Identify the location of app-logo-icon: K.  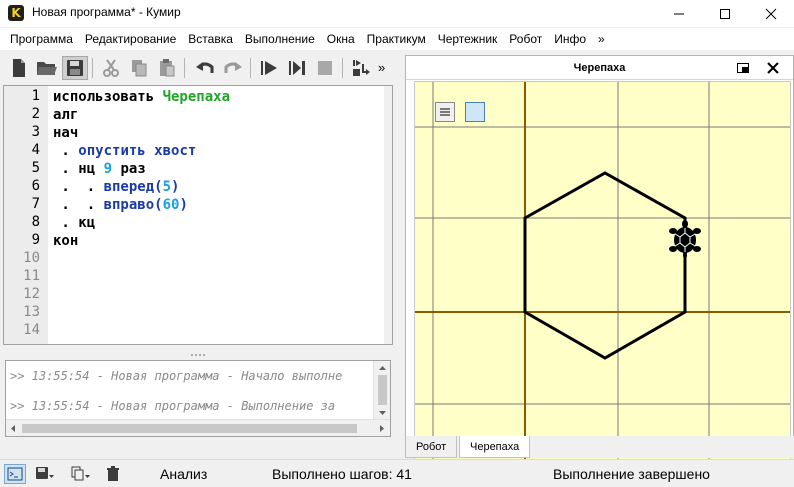
(16, 13).